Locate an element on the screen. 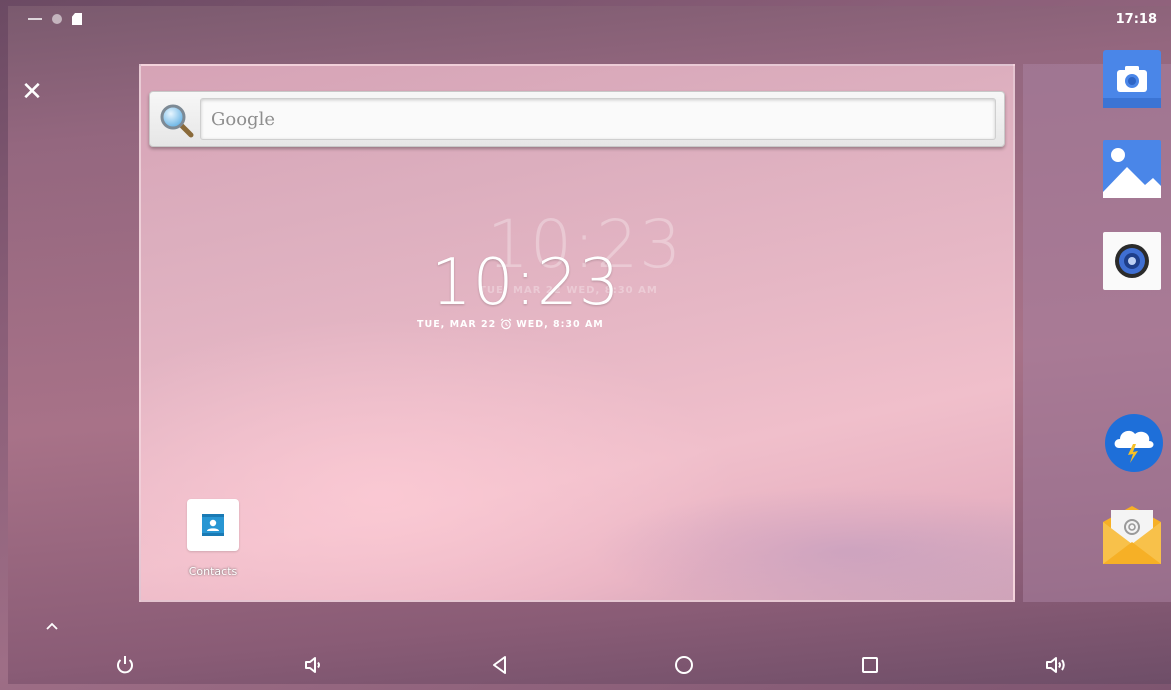 The width and height of the screenshot is (1171, 690). close-icon: ✕ is located at coordinates (32, 92).